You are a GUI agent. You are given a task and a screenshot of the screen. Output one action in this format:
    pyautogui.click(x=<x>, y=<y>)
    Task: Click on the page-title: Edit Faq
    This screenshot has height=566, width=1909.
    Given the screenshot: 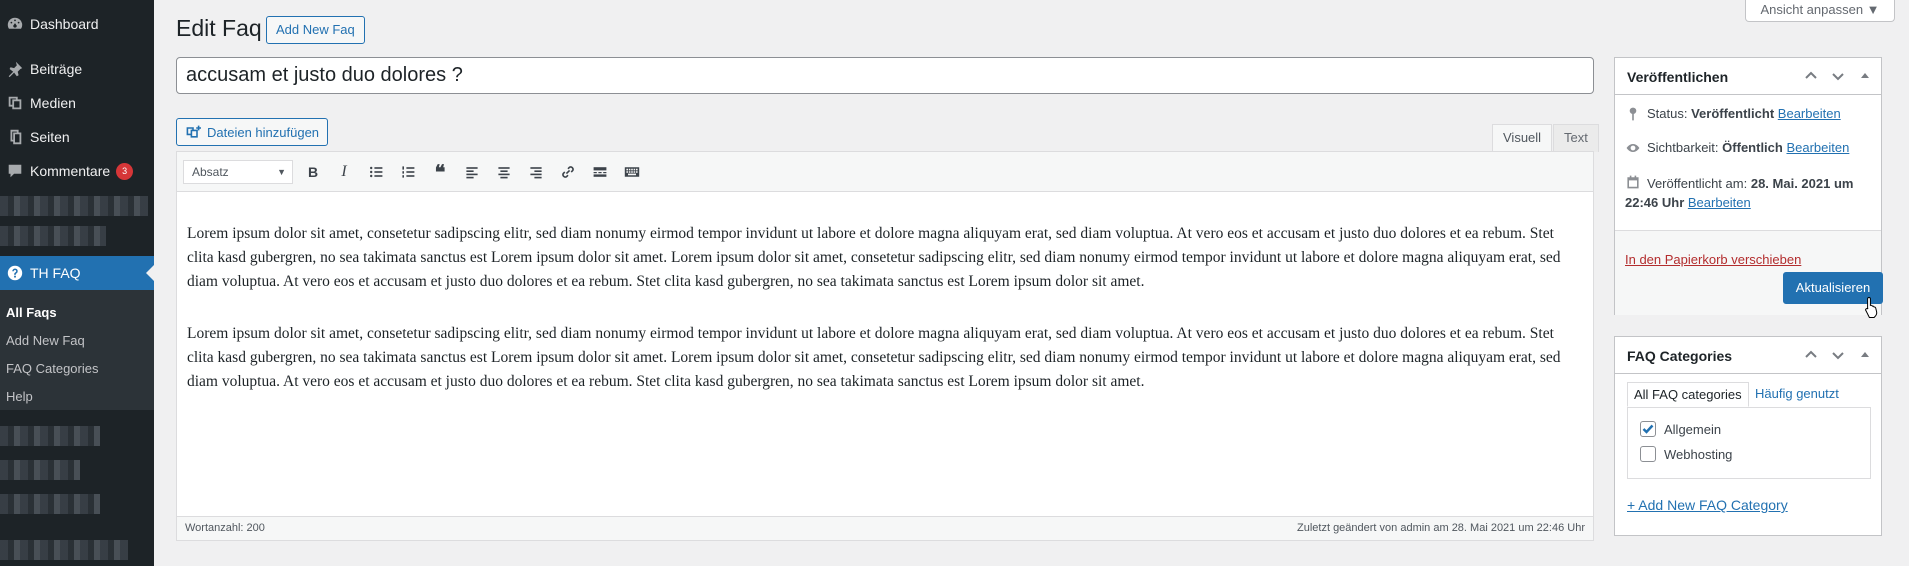 What is the action you would take?
    pyautogui.click(x=219, y=28)
    